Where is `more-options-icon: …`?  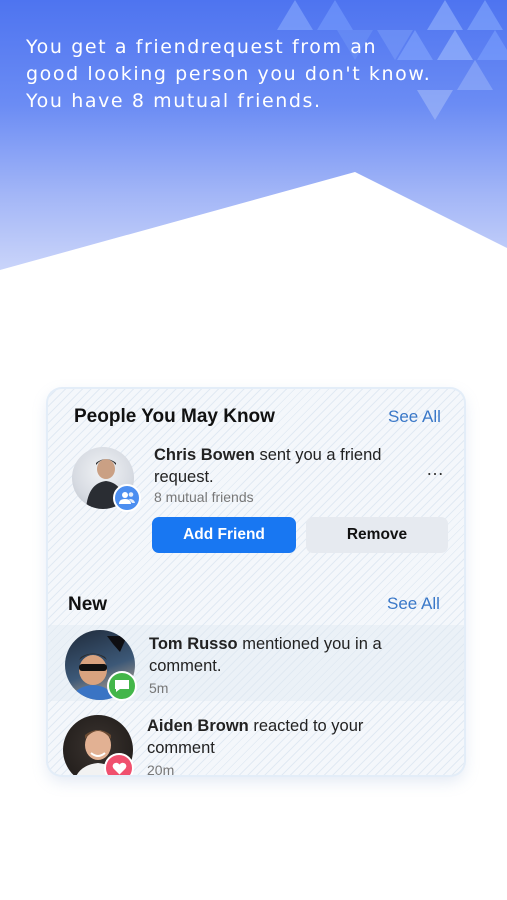 more-options-icon: … is located at coordinates (435, 469).